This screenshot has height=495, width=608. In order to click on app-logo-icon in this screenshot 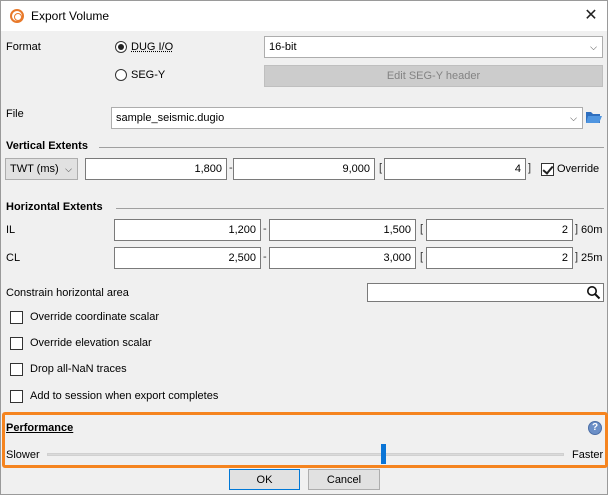, I will do `click(17, 16)`.